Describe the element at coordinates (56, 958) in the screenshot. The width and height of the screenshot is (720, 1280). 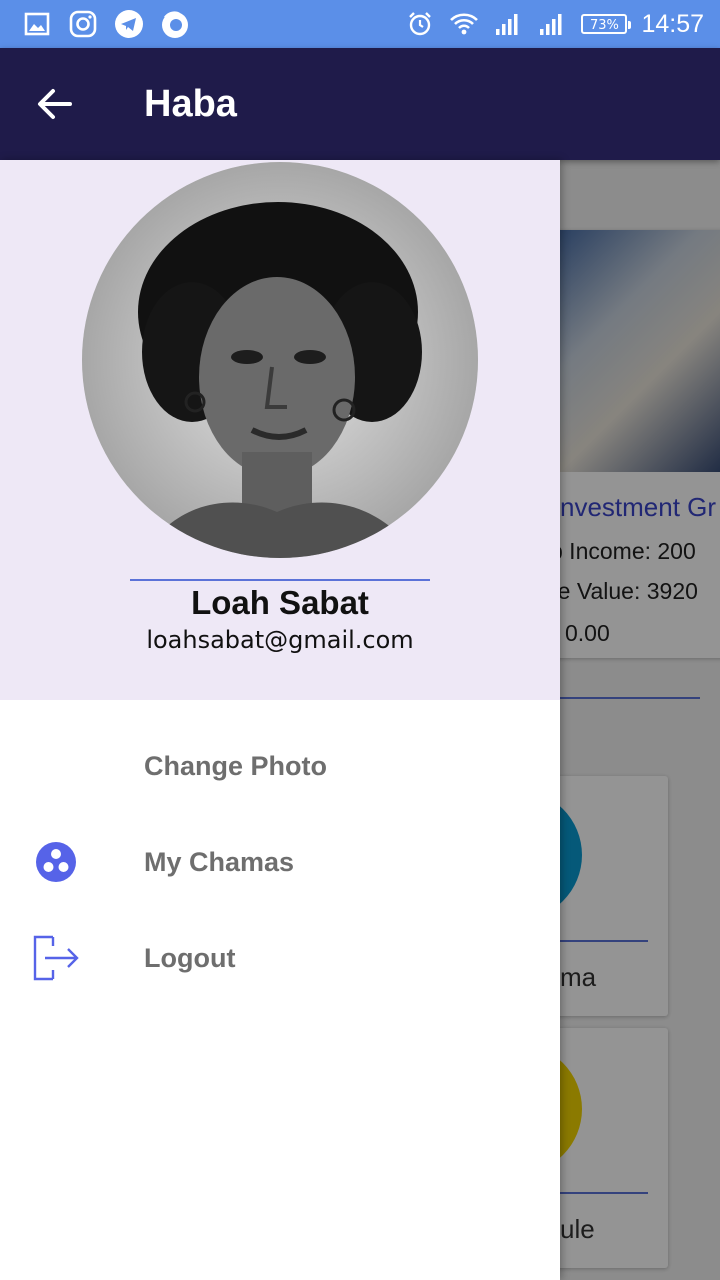
I see `logout-icon` at that location.